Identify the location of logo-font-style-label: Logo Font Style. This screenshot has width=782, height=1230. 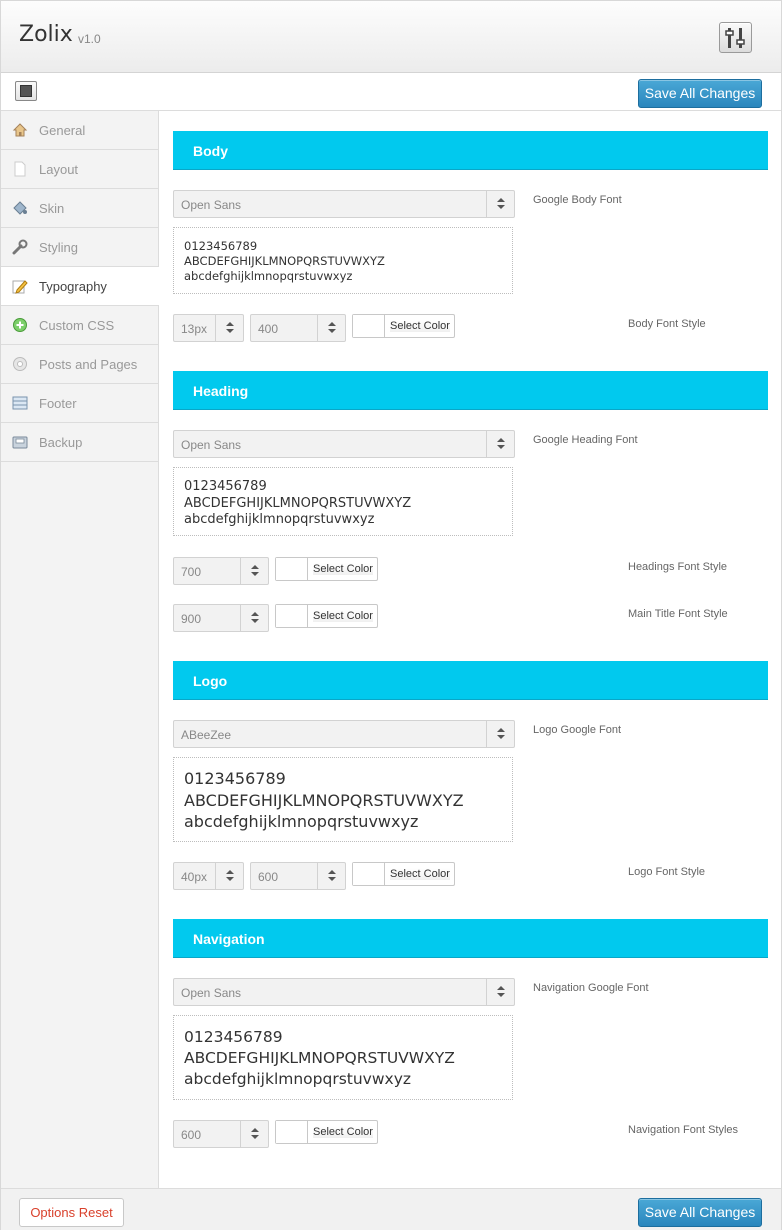
(667, 872).